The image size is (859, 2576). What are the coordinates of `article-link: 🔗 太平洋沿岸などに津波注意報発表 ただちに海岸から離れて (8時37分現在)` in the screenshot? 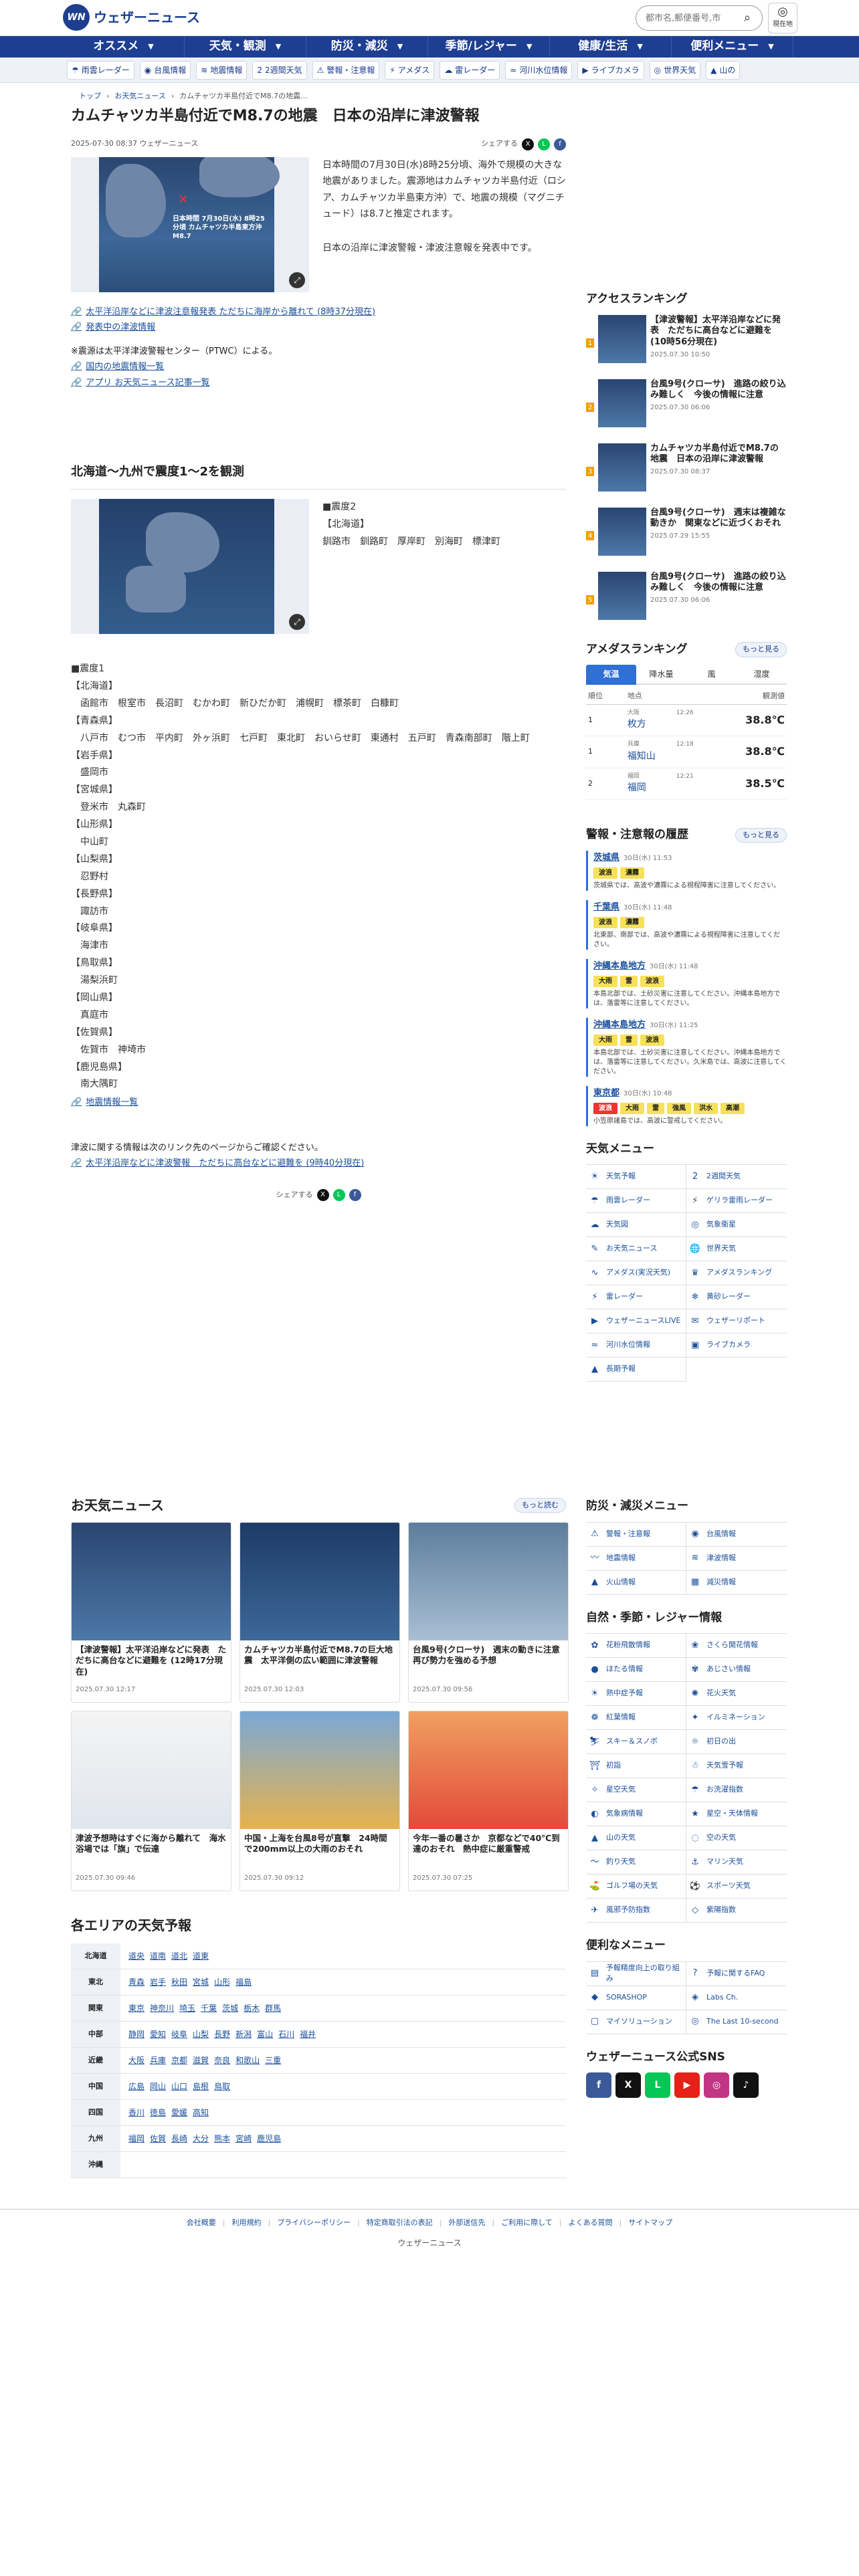 It's located at (318, 312).